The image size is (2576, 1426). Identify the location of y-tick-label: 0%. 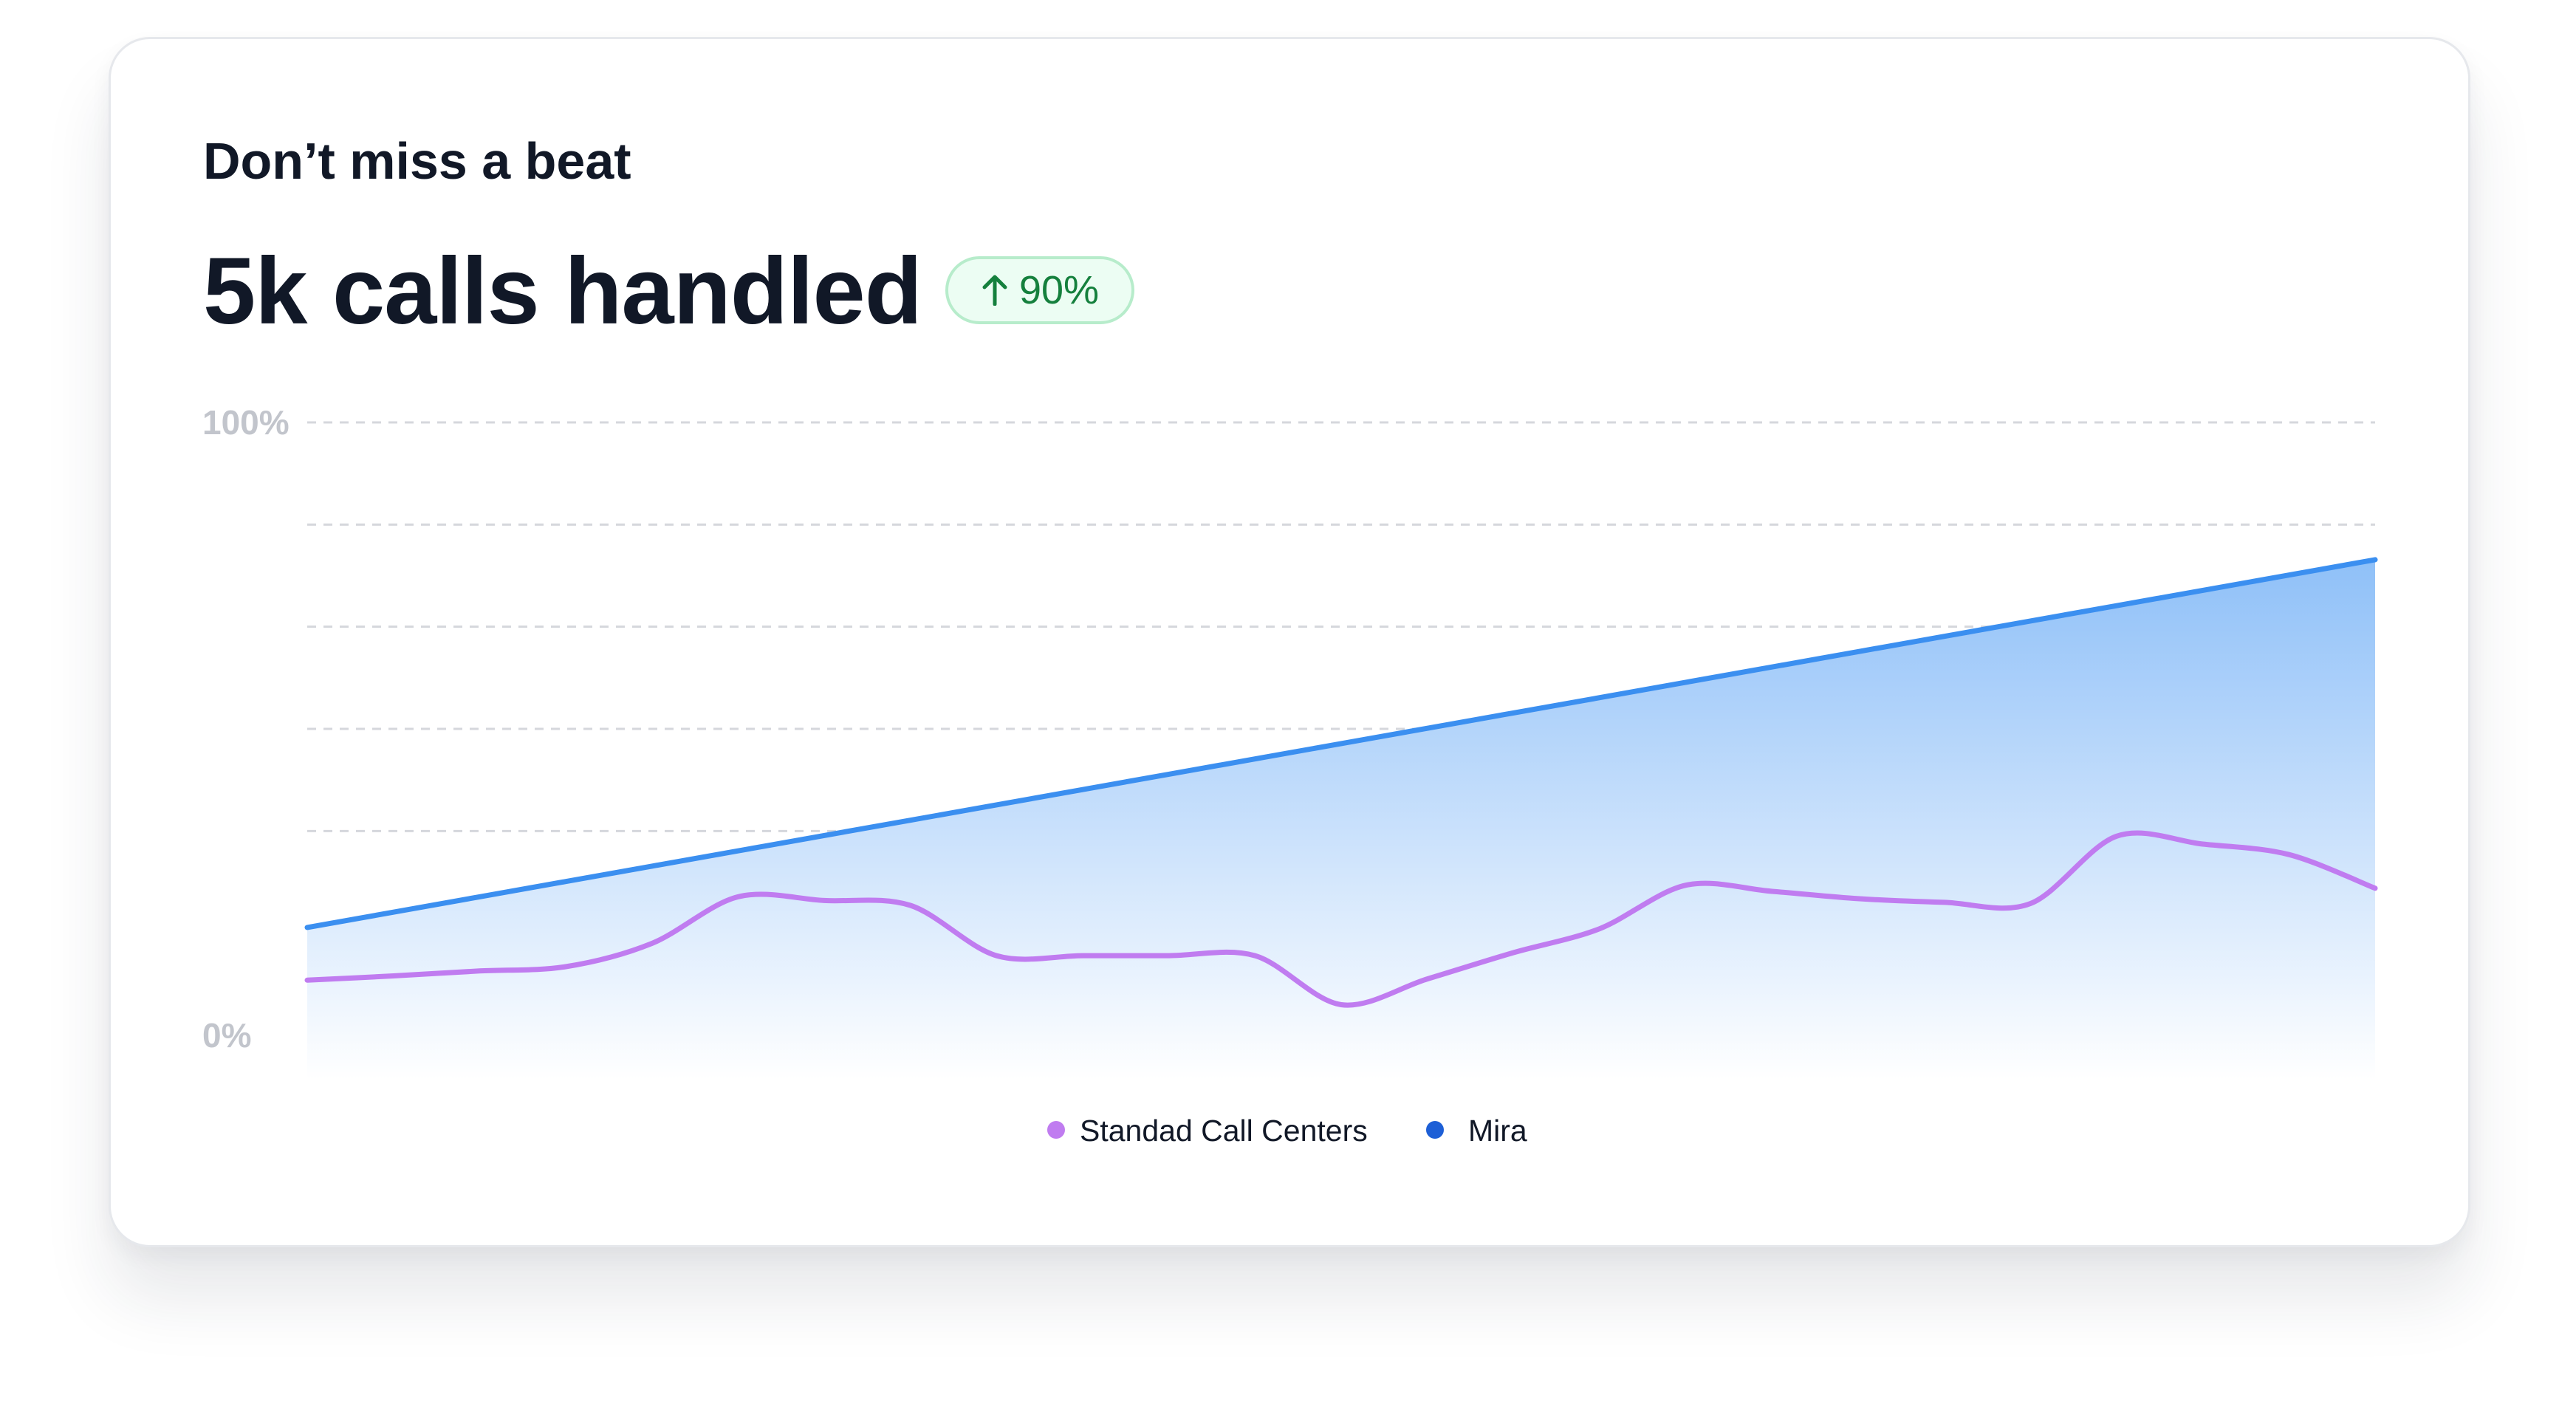
(226, 1035).